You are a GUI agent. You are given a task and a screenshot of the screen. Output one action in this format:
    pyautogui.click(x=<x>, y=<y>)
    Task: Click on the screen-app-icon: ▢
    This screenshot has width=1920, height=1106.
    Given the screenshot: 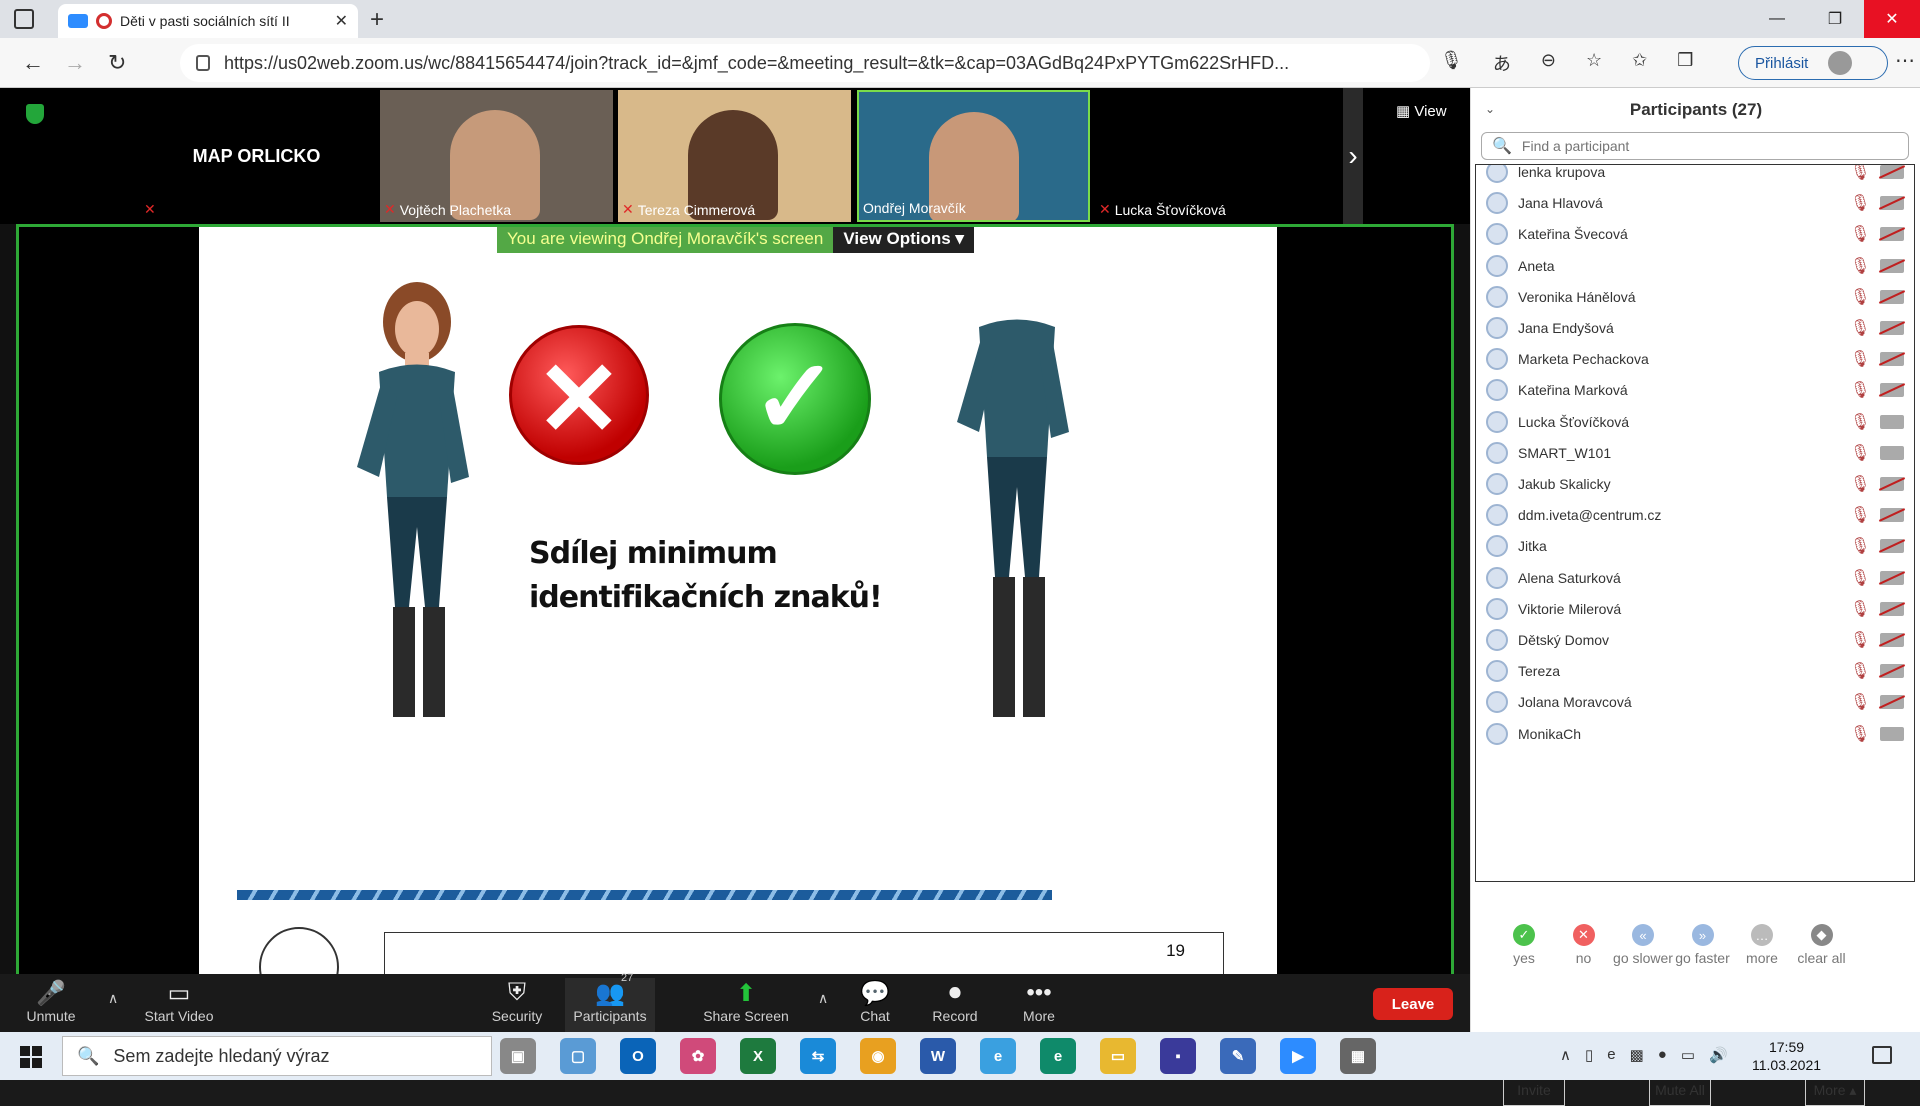 What is the action you would take?
    pyautogui.click(x=578, y=1056)
    